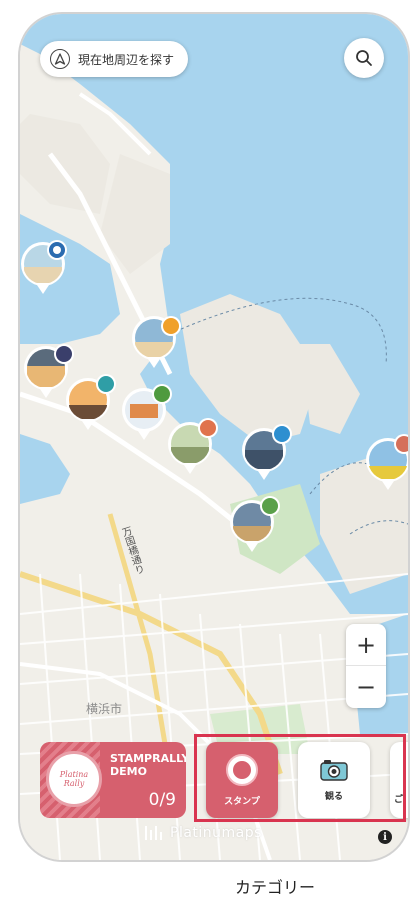 The image size is (416, 904). Describe the element at coordinates (153, 833) in the screenshot. I see `platinumaps-logo-icon` at that location.